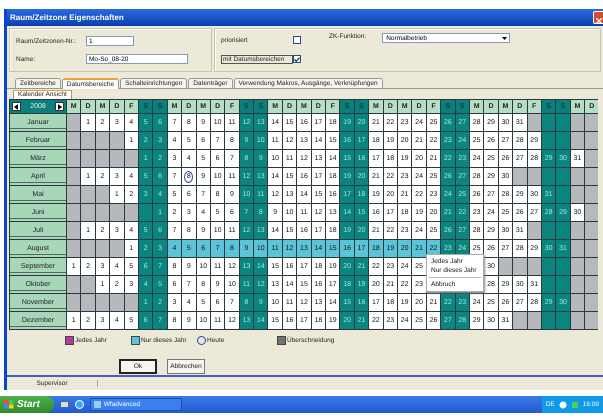 The width and height of the screenshot is (603, 419). I want to click on tray-icon, so click(562, 404).